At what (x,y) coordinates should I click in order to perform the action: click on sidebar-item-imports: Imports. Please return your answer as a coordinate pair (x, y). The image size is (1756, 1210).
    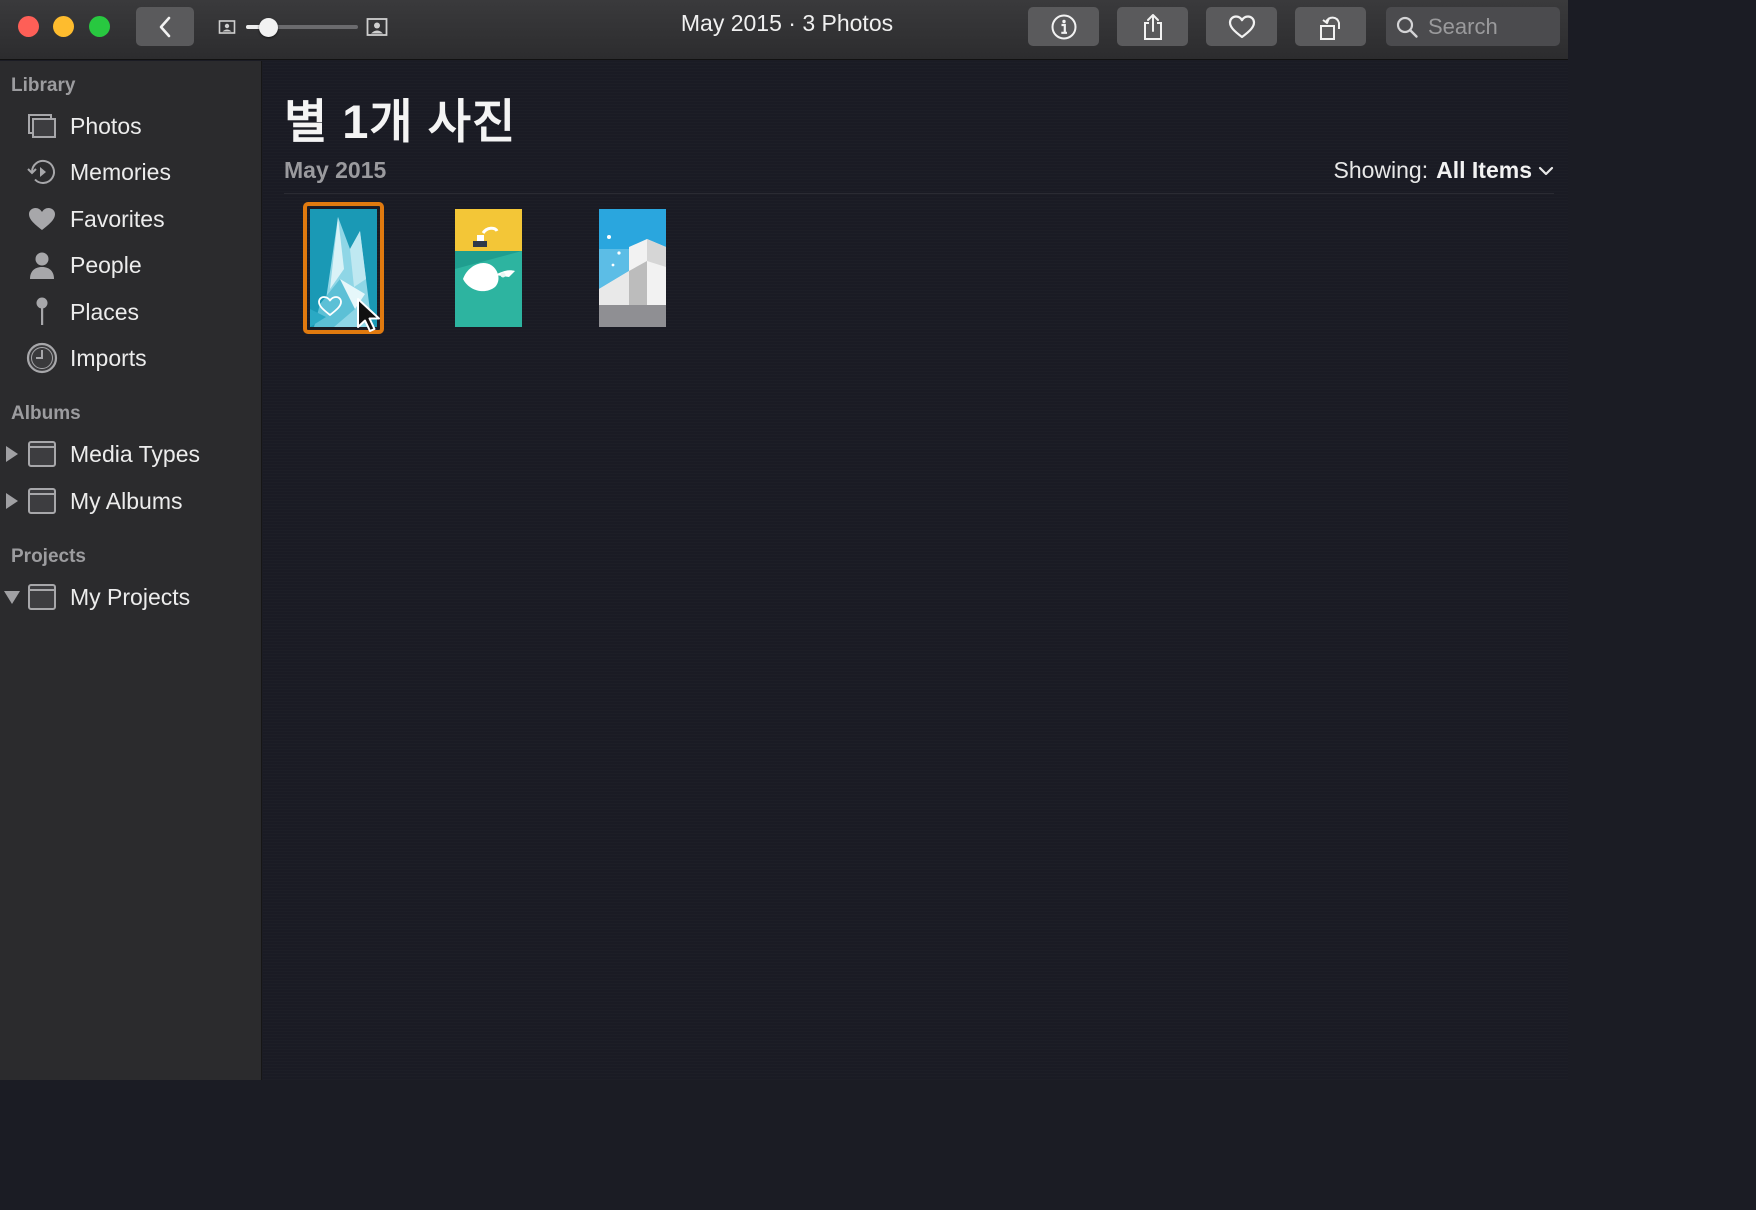
    Looking at the image, I should click on (131, 358).